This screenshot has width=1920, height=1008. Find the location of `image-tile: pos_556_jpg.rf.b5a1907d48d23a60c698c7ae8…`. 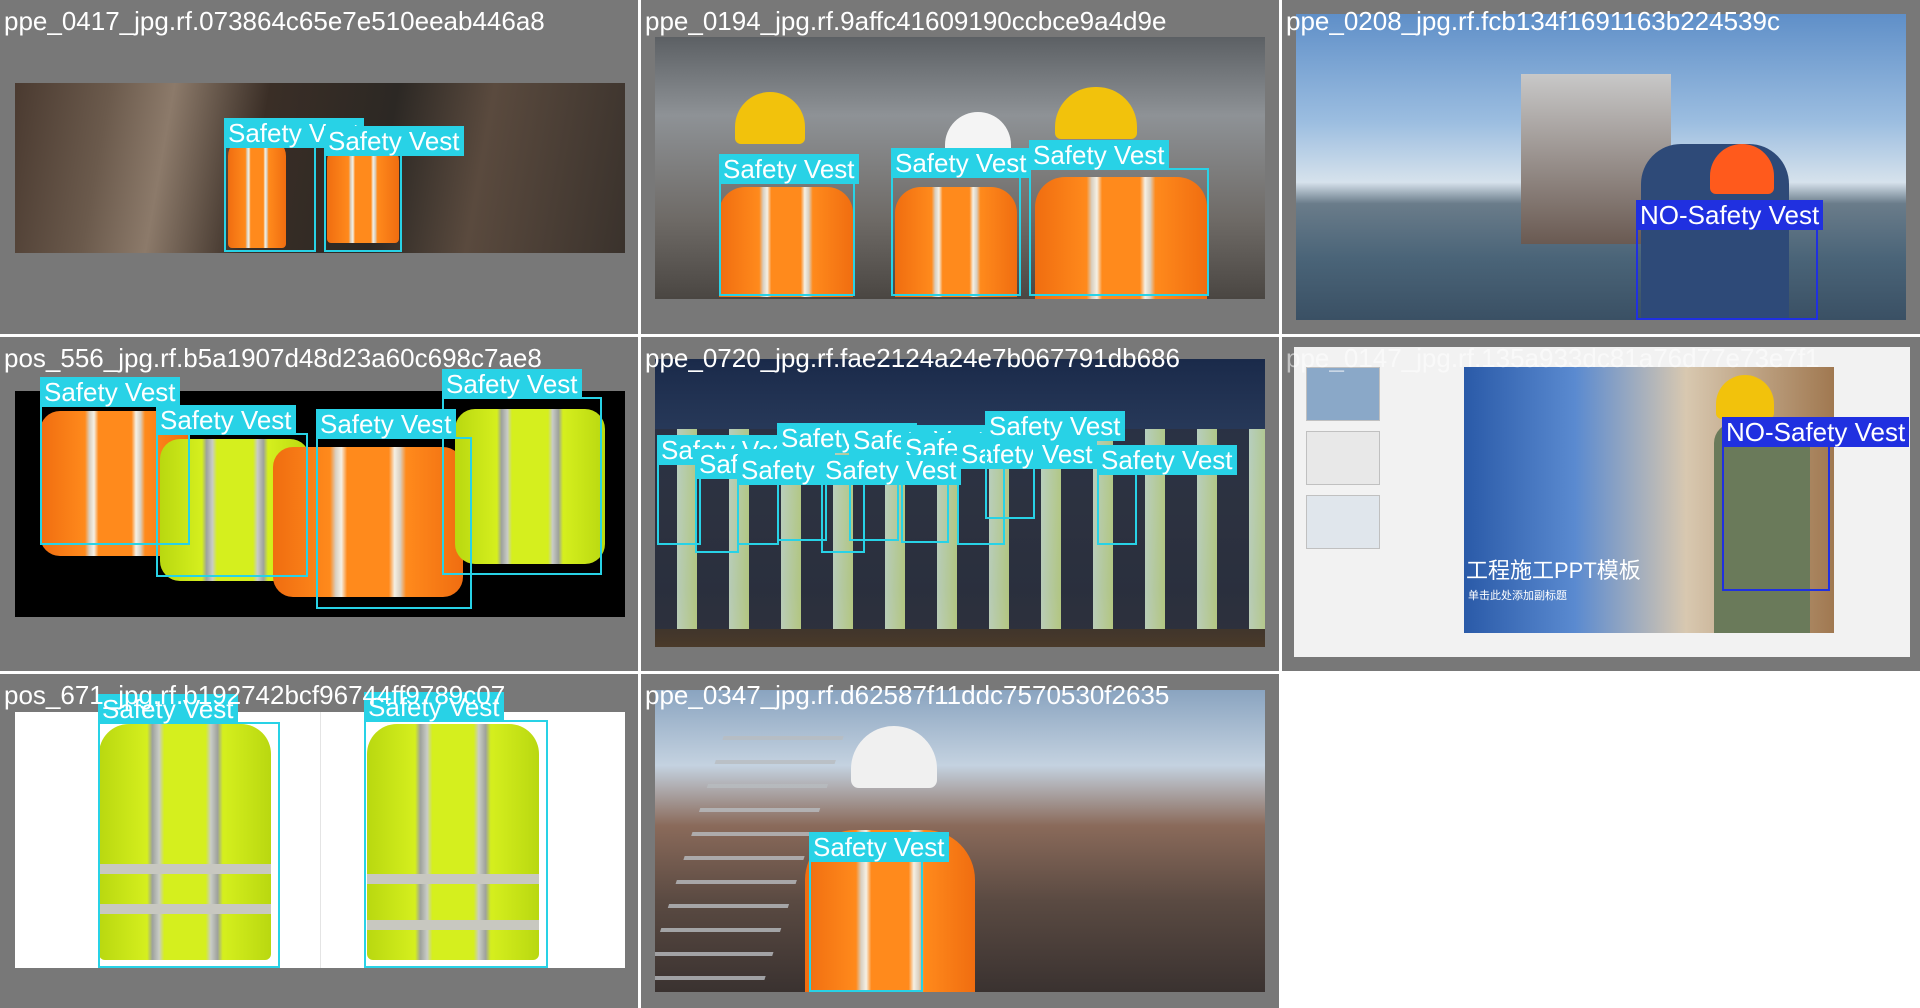

image-tile: pos_556_jpg.rf.b5a1907d48d23a60c698c7ae8… is located at coordinates (319, 504).